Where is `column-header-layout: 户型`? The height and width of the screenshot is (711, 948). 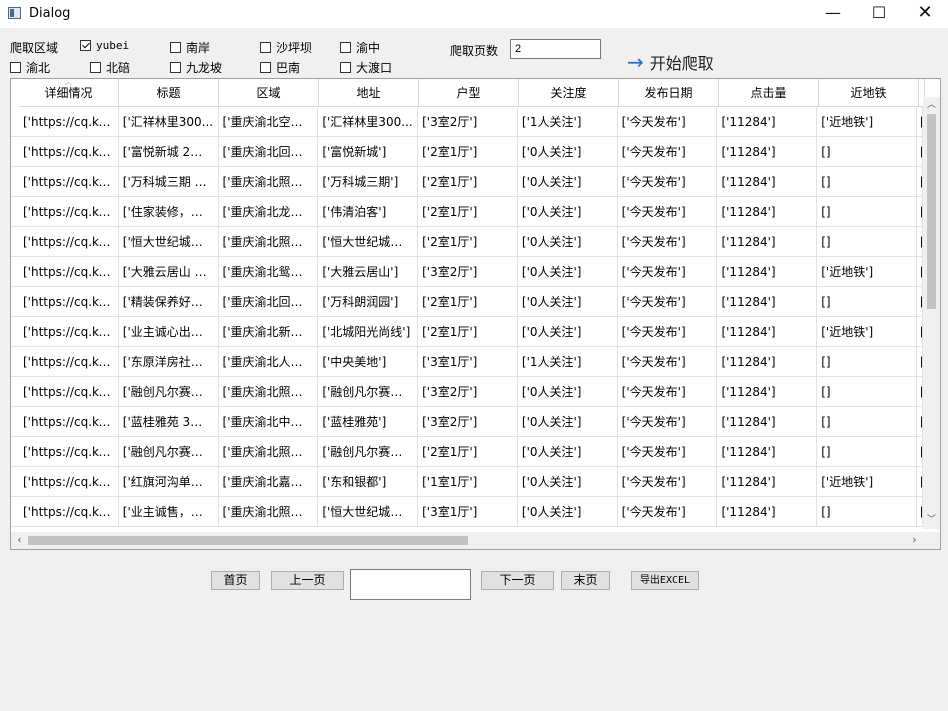 column-header-layout: 户型 is located at coordinates (469, 93).